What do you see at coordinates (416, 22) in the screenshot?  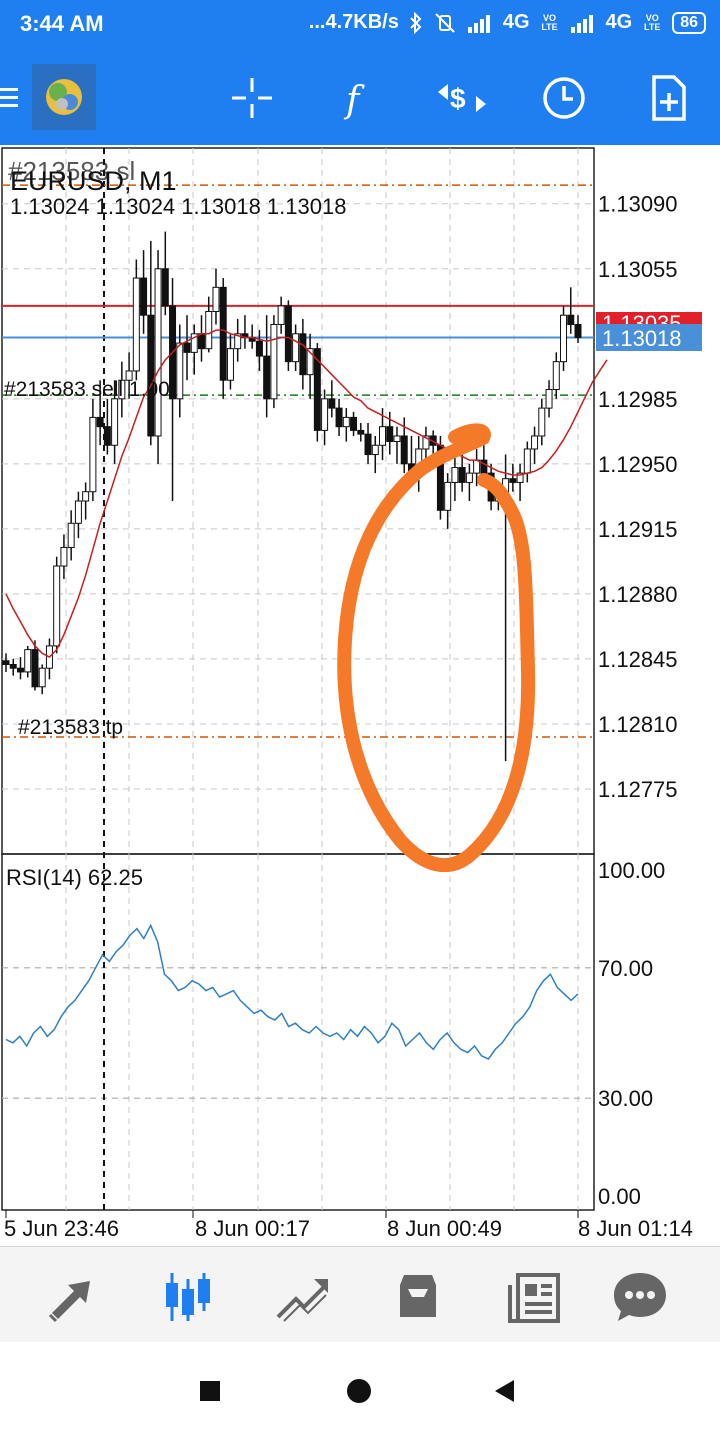 I see `bluetooth-icon` at bounding box center [416, 22].